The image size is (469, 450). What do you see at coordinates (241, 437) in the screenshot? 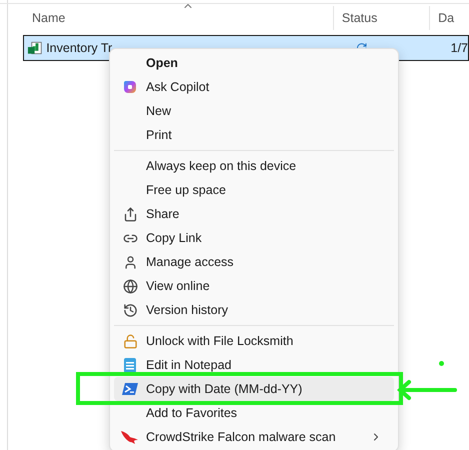
I see `menu-item-label: CrowdStrike Falcon malware scan` at bounding box center [241, 437].